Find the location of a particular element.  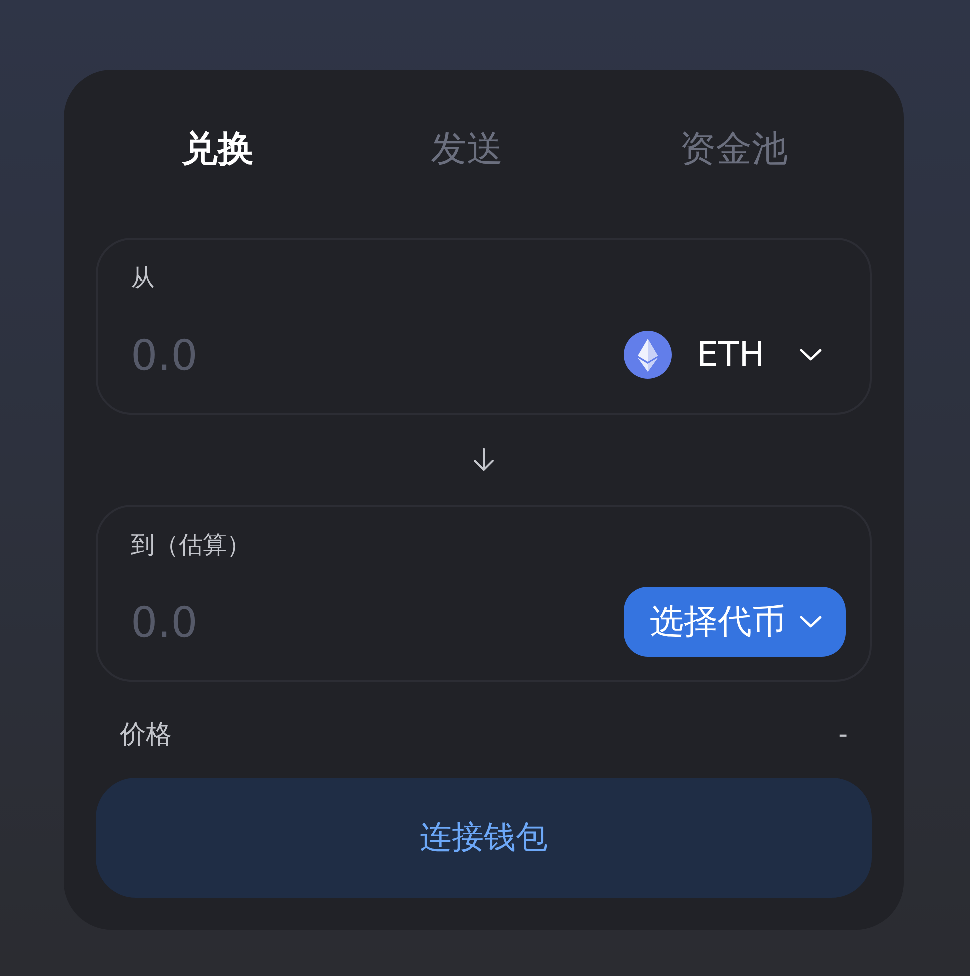

panel-label: 到（估算） is located at coordinates (191, 545).